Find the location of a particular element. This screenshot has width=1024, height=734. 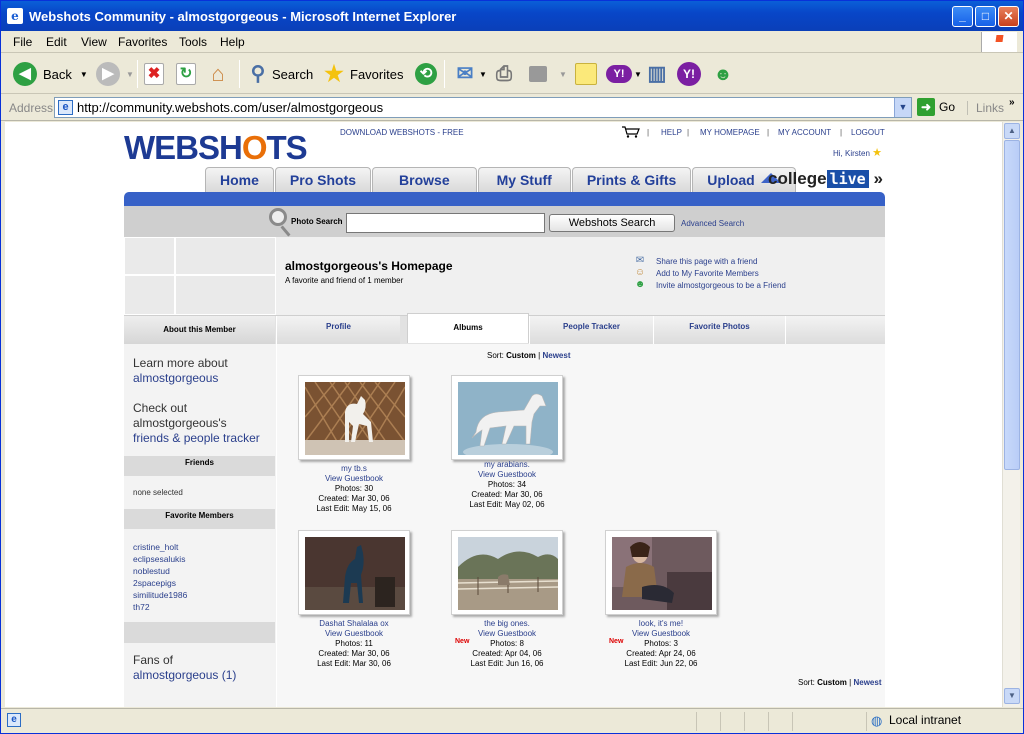

address-dropdown-icon: ▼ is located at coordinates (902, 107).